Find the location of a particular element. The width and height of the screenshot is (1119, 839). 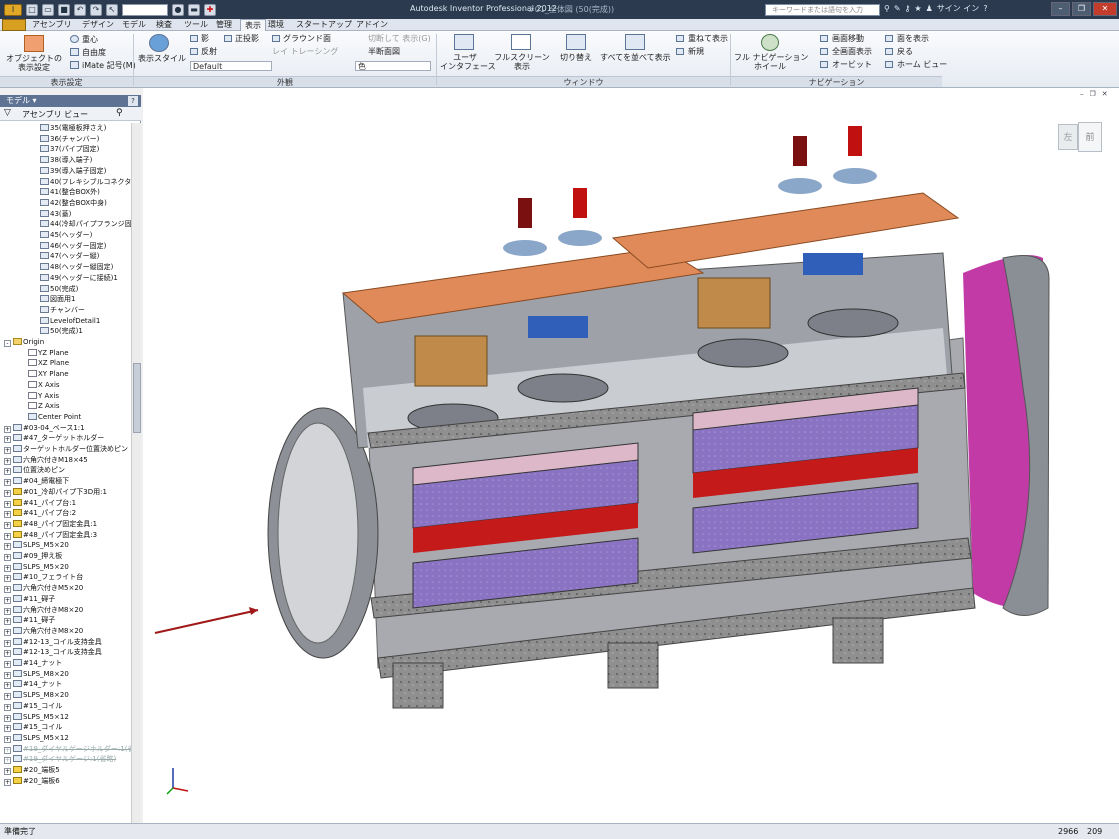

user-interface-button: ユーザ インタフェース is located at coordinates (468, 62).